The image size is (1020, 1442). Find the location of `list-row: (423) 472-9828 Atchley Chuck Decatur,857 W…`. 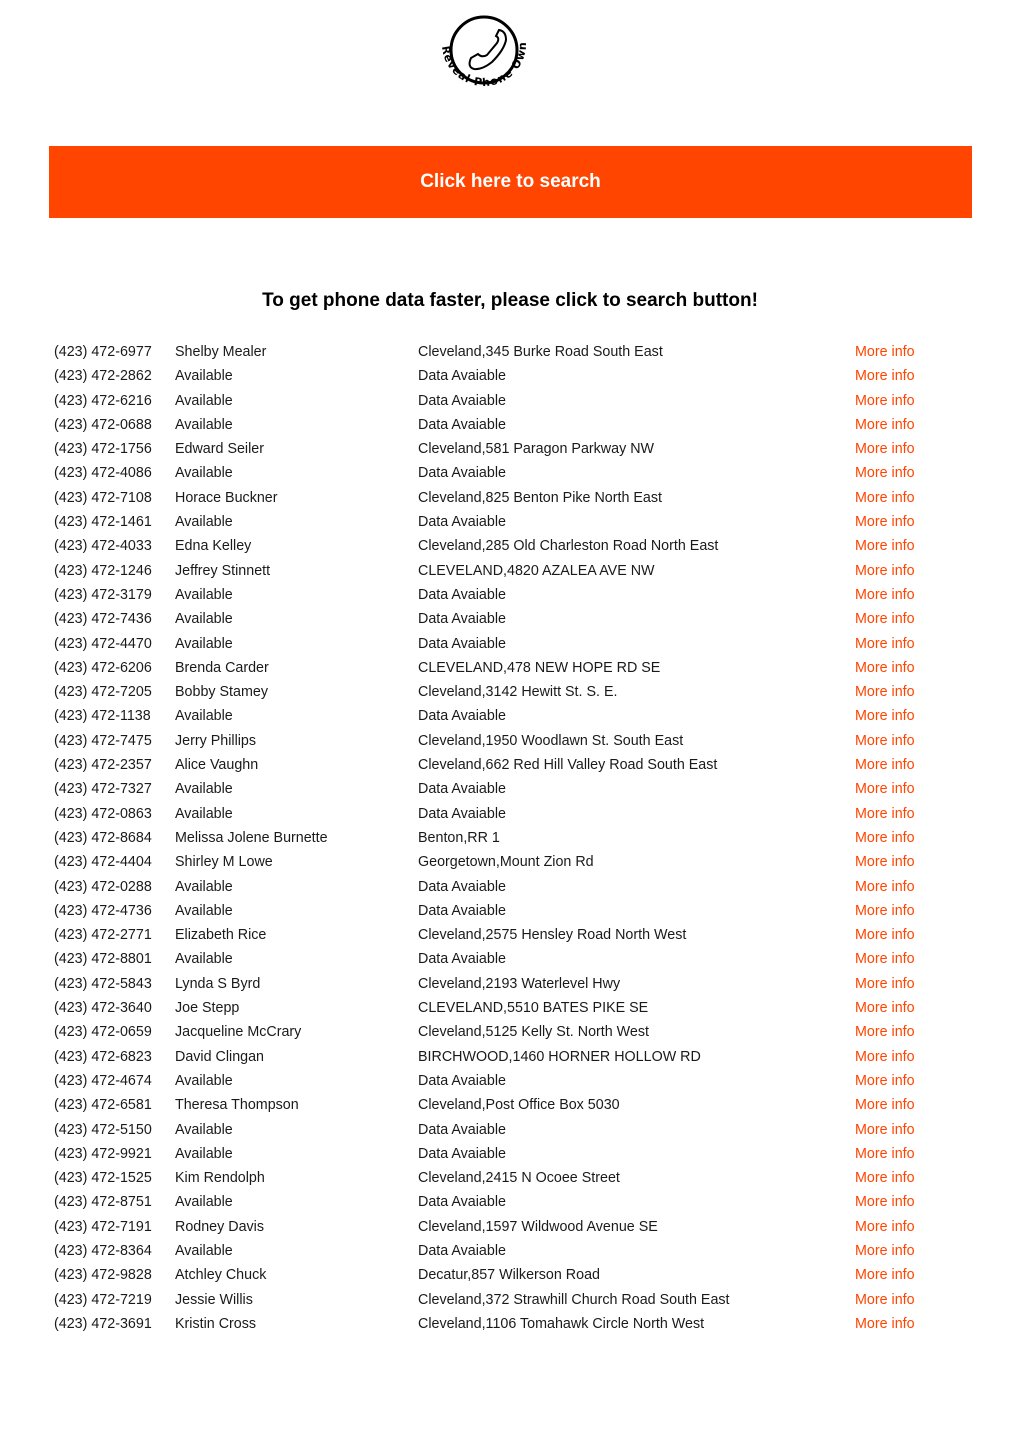

list-row: (423) 472-9828 Atchley Chuck Decatur,857 W… is located at coordinates (510, 1275).